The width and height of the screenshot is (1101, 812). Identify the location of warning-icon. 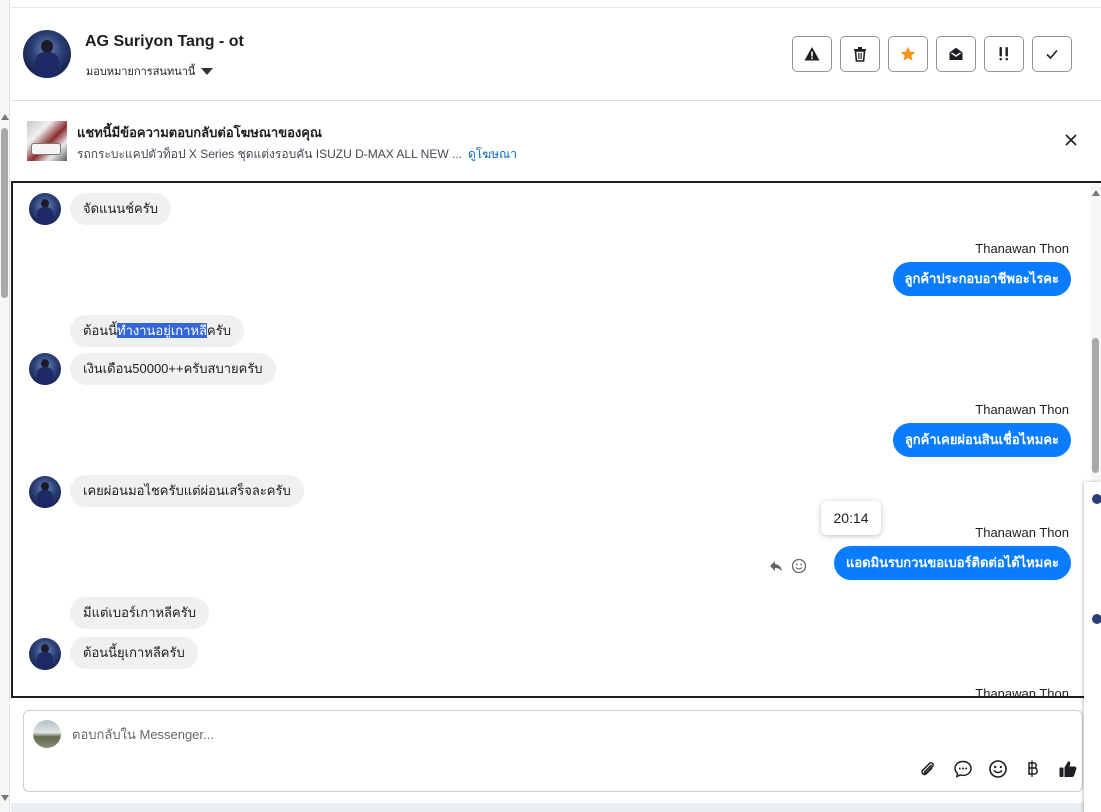
(812, 54).